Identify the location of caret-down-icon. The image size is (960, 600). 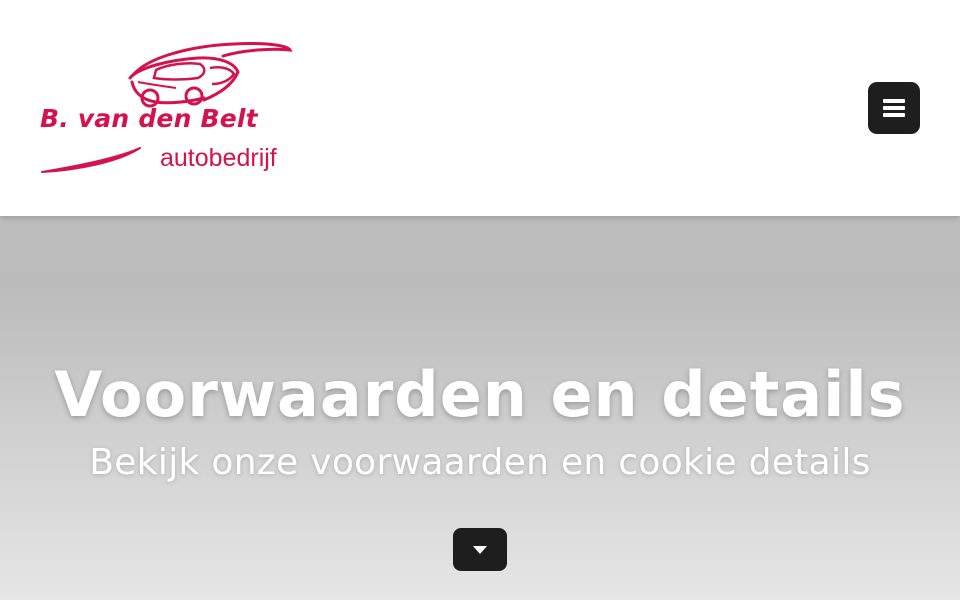
(480, 549).